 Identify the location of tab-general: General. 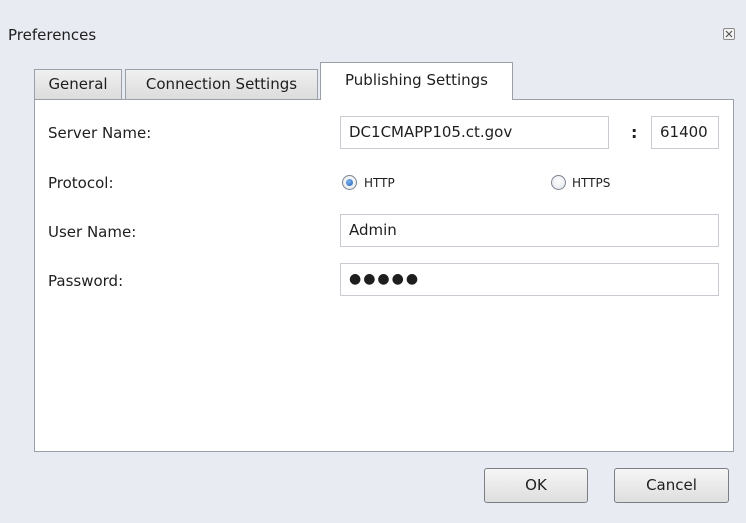
(78, 84).